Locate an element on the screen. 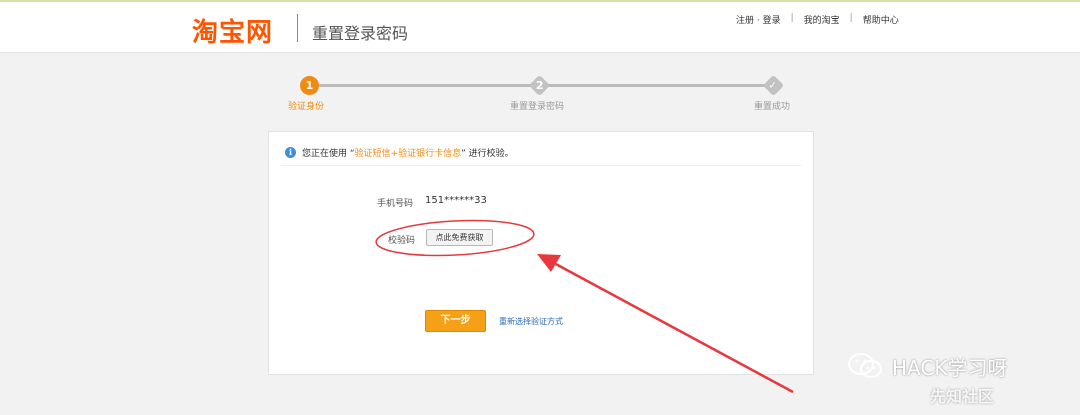  code-label: 校验码 is located at coordinates (402, 241).